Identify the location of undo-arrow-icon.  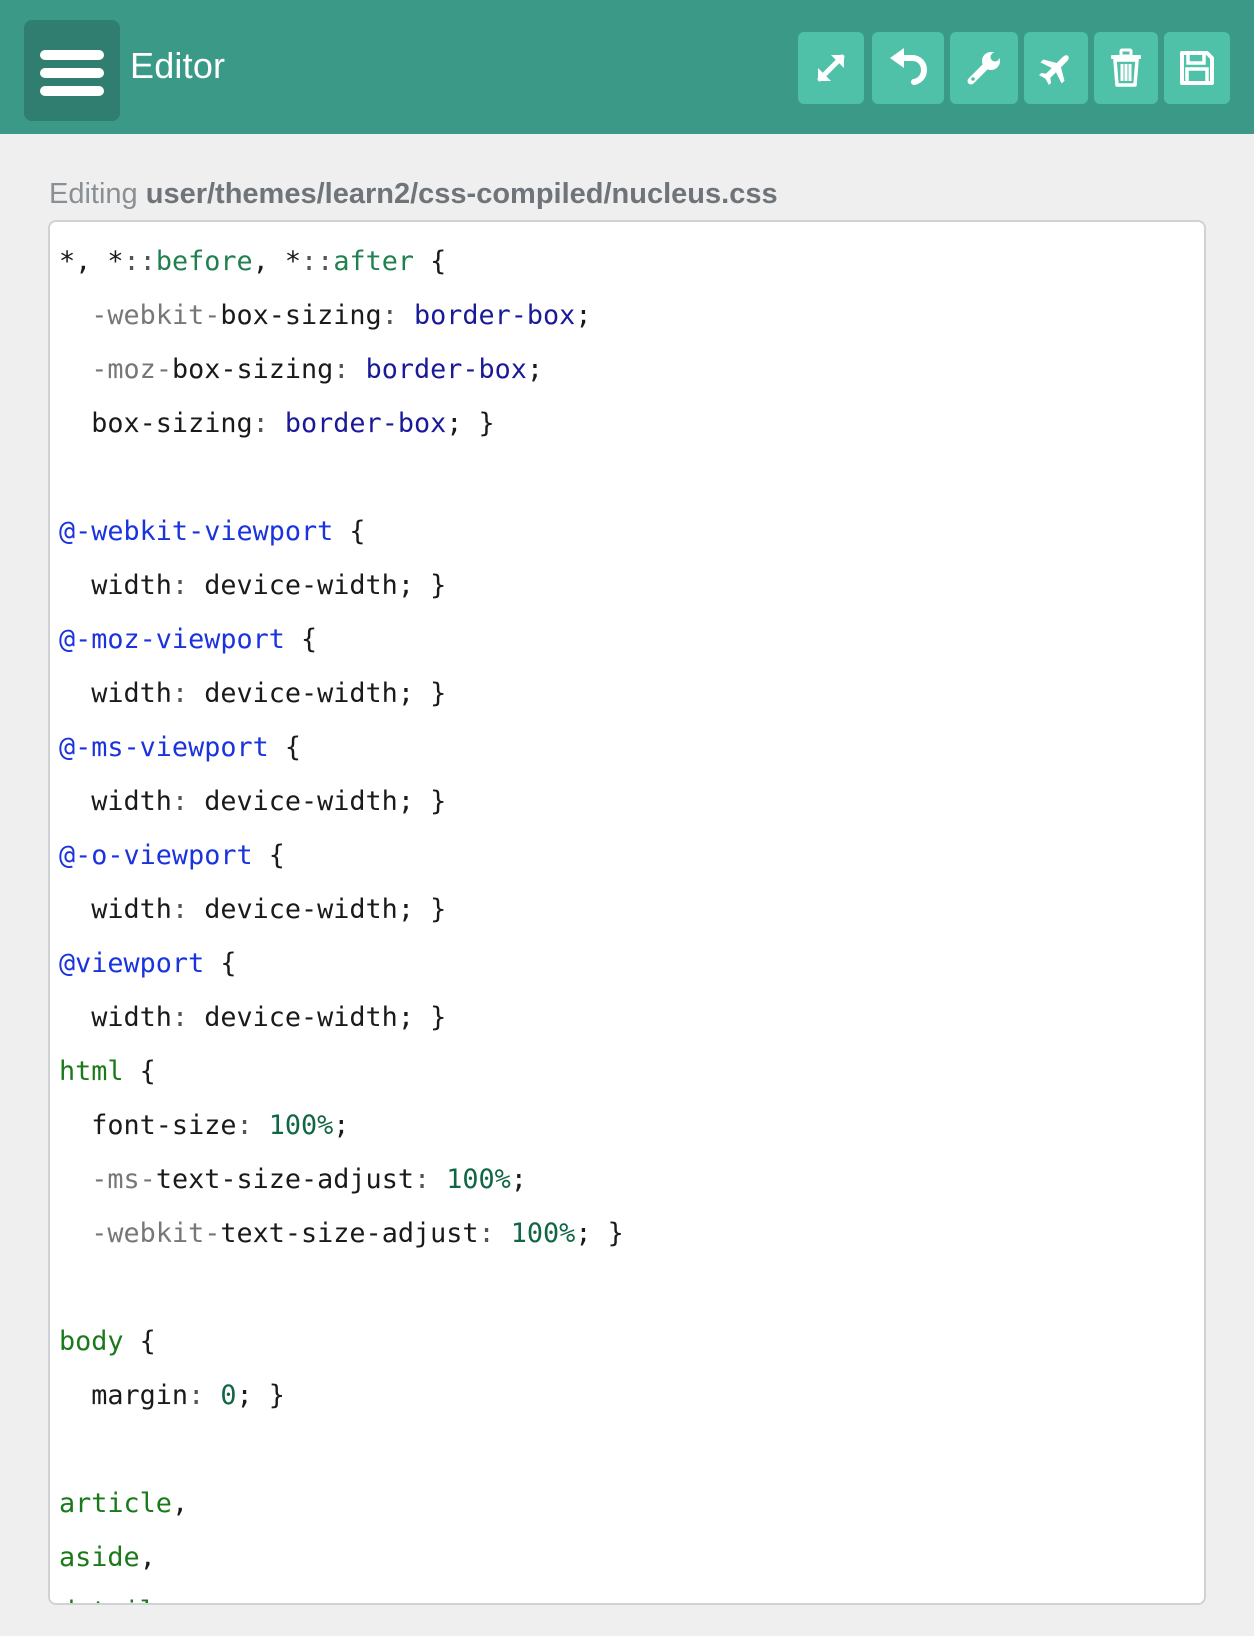
(909, 66).